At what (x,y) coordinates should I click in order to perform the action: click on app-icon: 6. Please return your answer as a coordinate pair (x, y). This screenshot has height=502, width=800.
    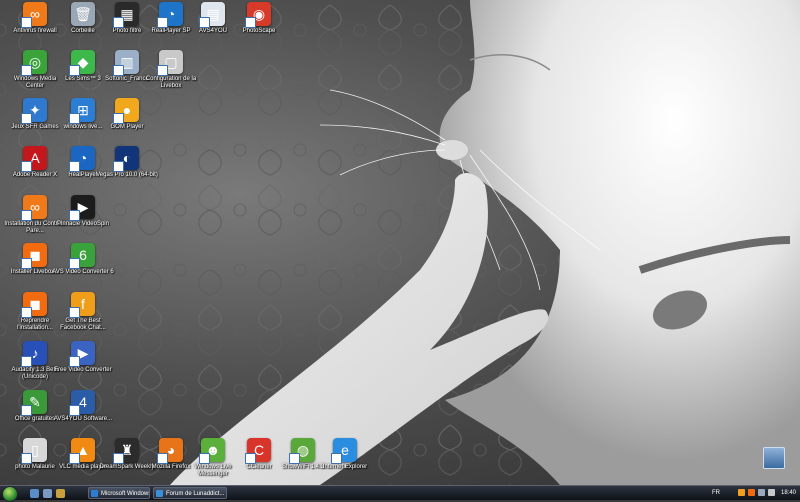
    Looking at the image, I should click on (82, 256).